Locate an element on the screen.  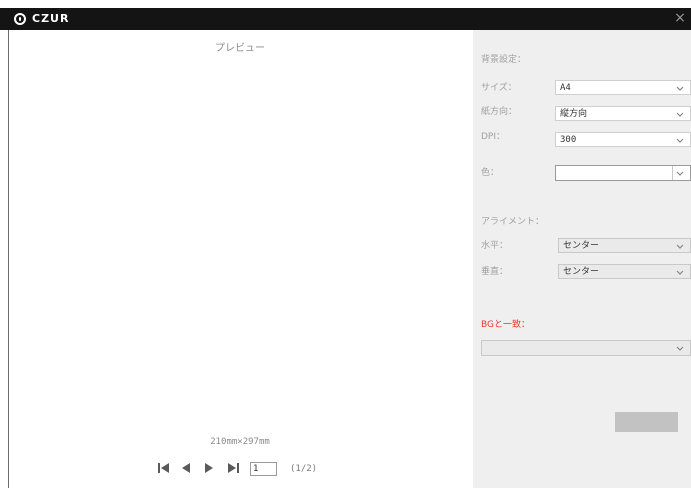
first-page-button is located at coordinates (164, 469).